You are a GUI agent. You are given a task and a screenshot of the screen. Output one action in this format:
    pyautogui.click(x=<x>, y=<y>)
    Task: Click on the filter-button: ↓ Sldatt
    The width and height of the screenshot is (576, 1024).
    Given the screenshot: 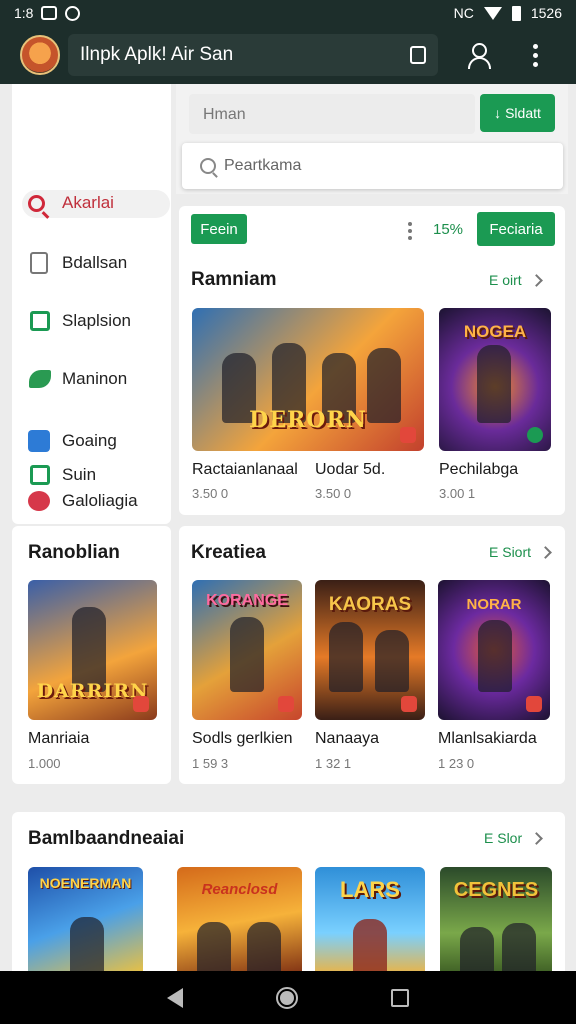 What is the action you would take?
    pyautogui.click(x=517, y=113)
    